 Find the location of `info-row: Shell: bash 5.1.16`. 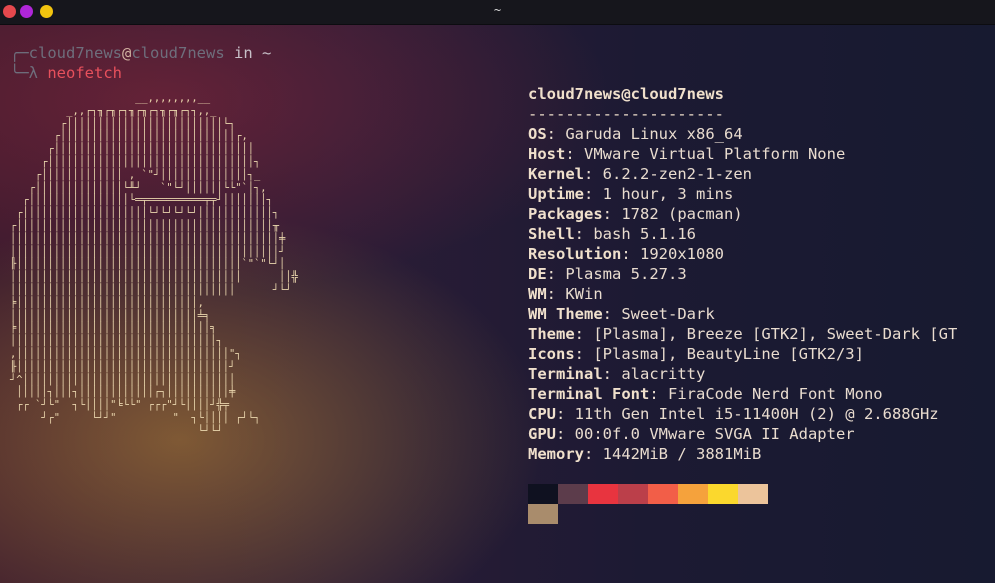

info-row: Shell: bash 5.1.16 is located at coordinates (742, 234).